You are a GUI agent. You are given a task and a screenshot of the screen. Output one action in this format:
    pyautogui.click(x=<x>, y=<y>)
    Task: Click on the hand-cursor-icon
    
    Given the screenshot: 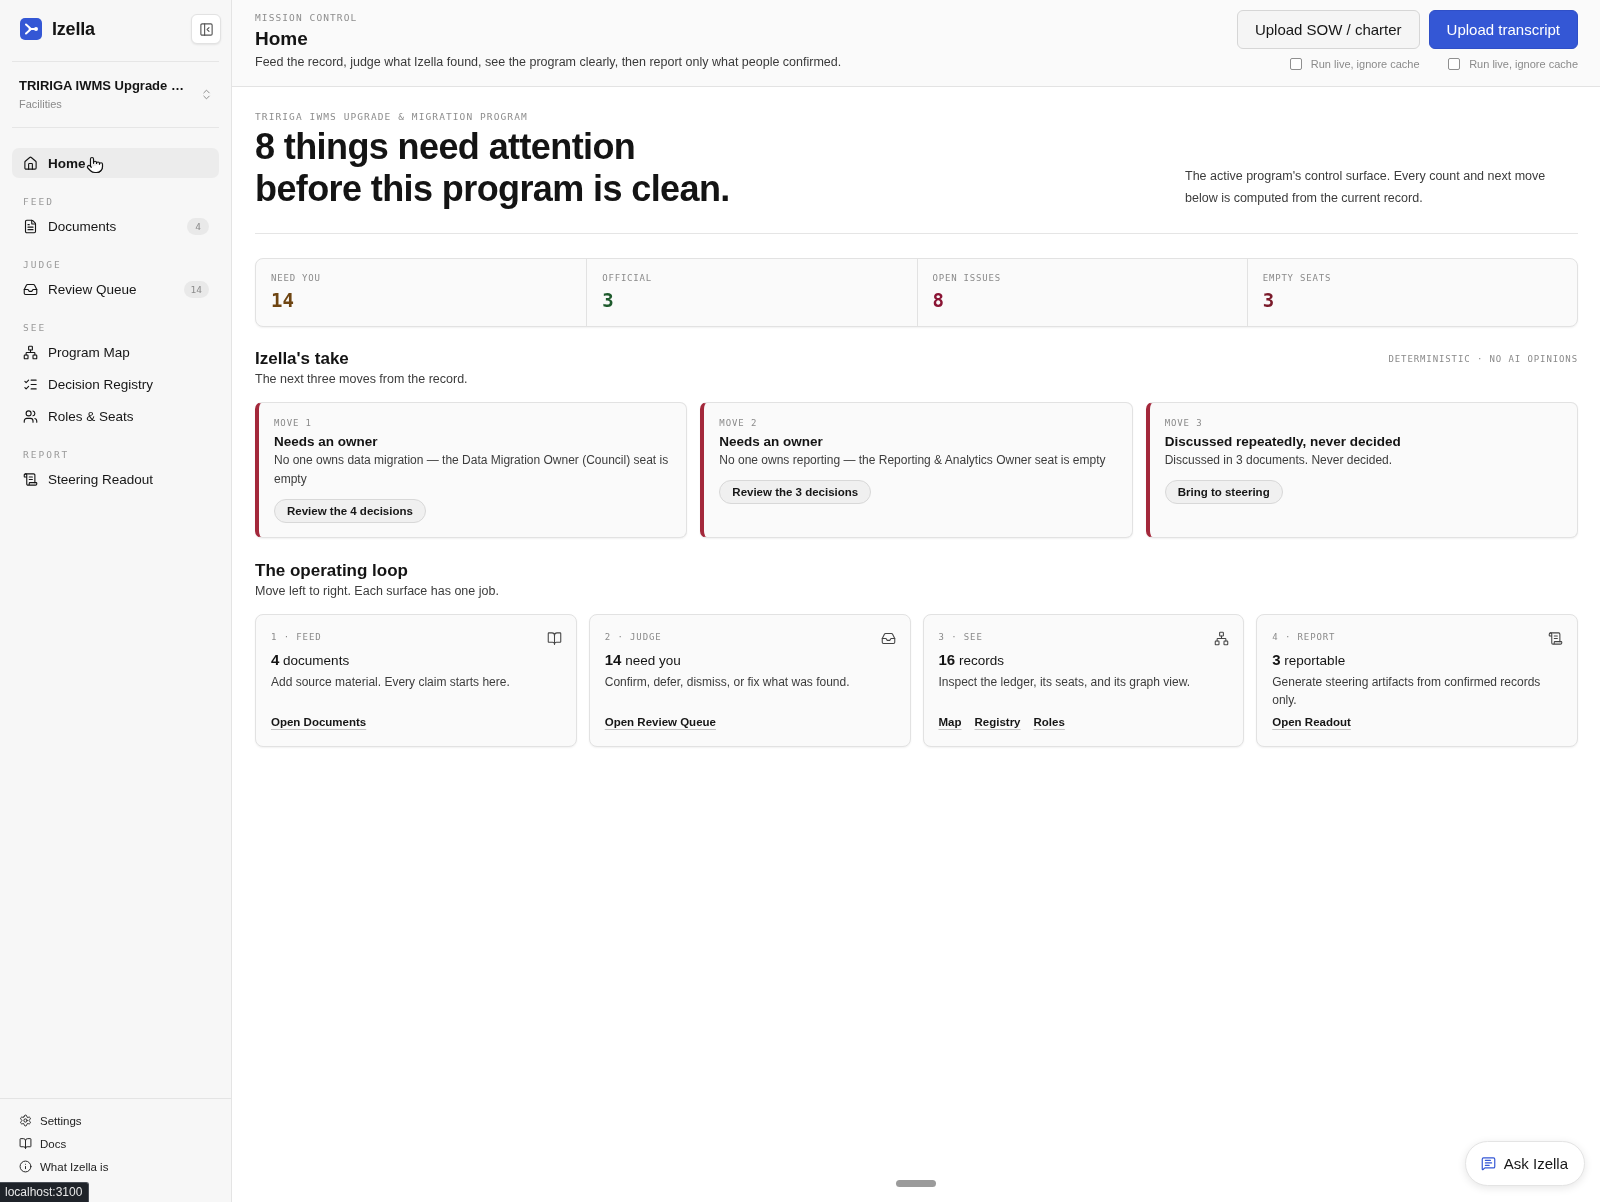 What is the action you would take?
    pyautogui.click(x=95, y=165)
    